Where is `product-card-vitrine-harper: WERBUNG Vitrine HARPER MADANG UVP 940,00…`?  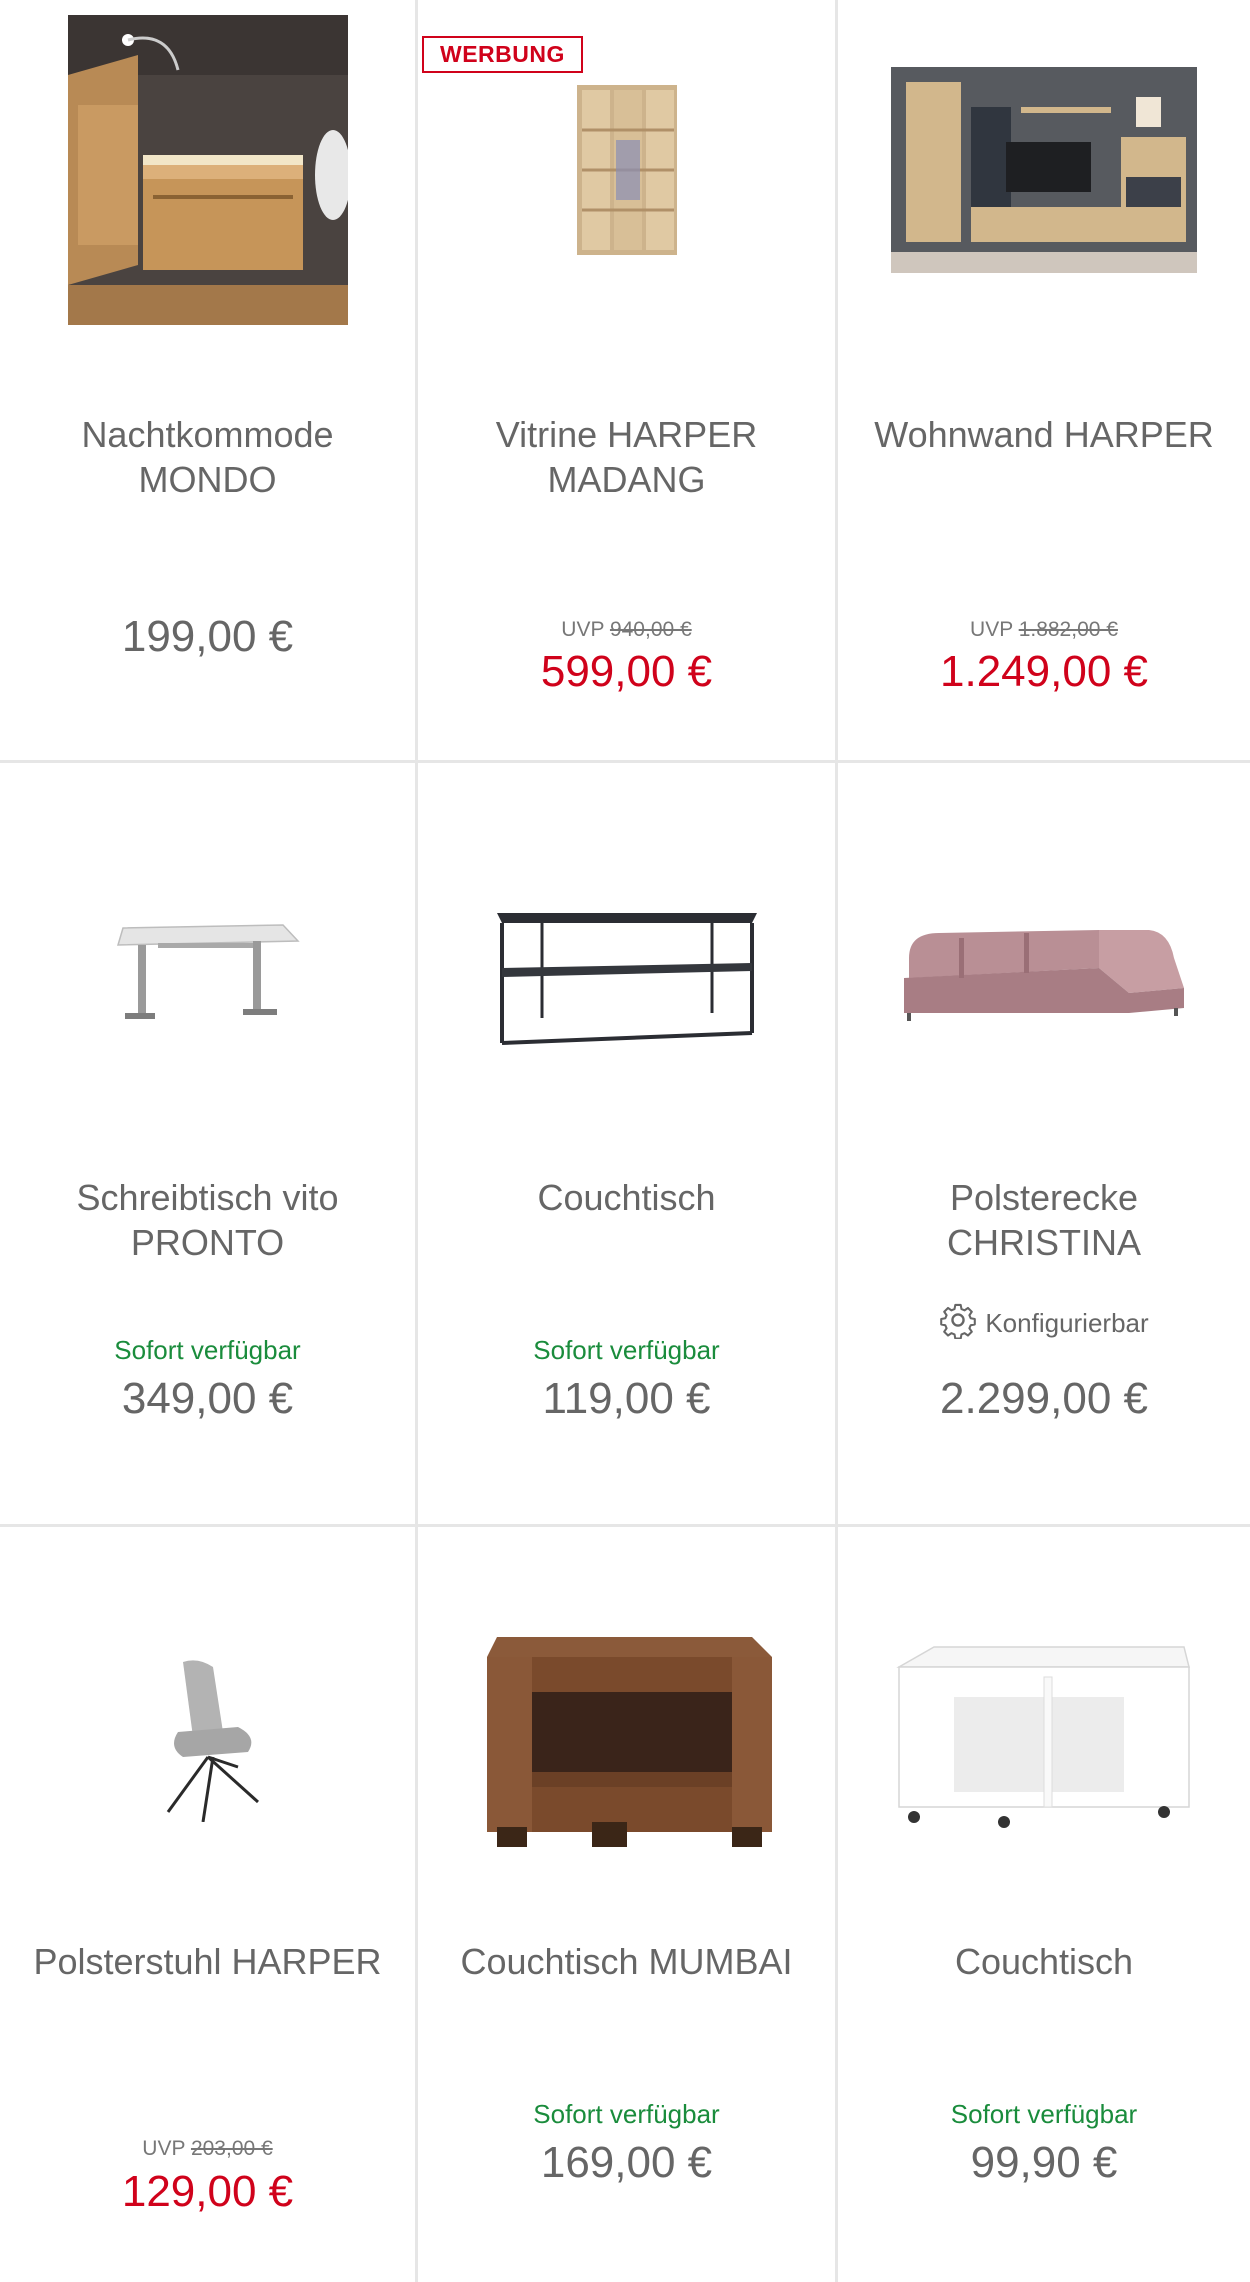
product-card-vitrine-harper: WERBUNG Vitrine HARPER MADANG UVP 940,00… is located at coordinates (628, 381).